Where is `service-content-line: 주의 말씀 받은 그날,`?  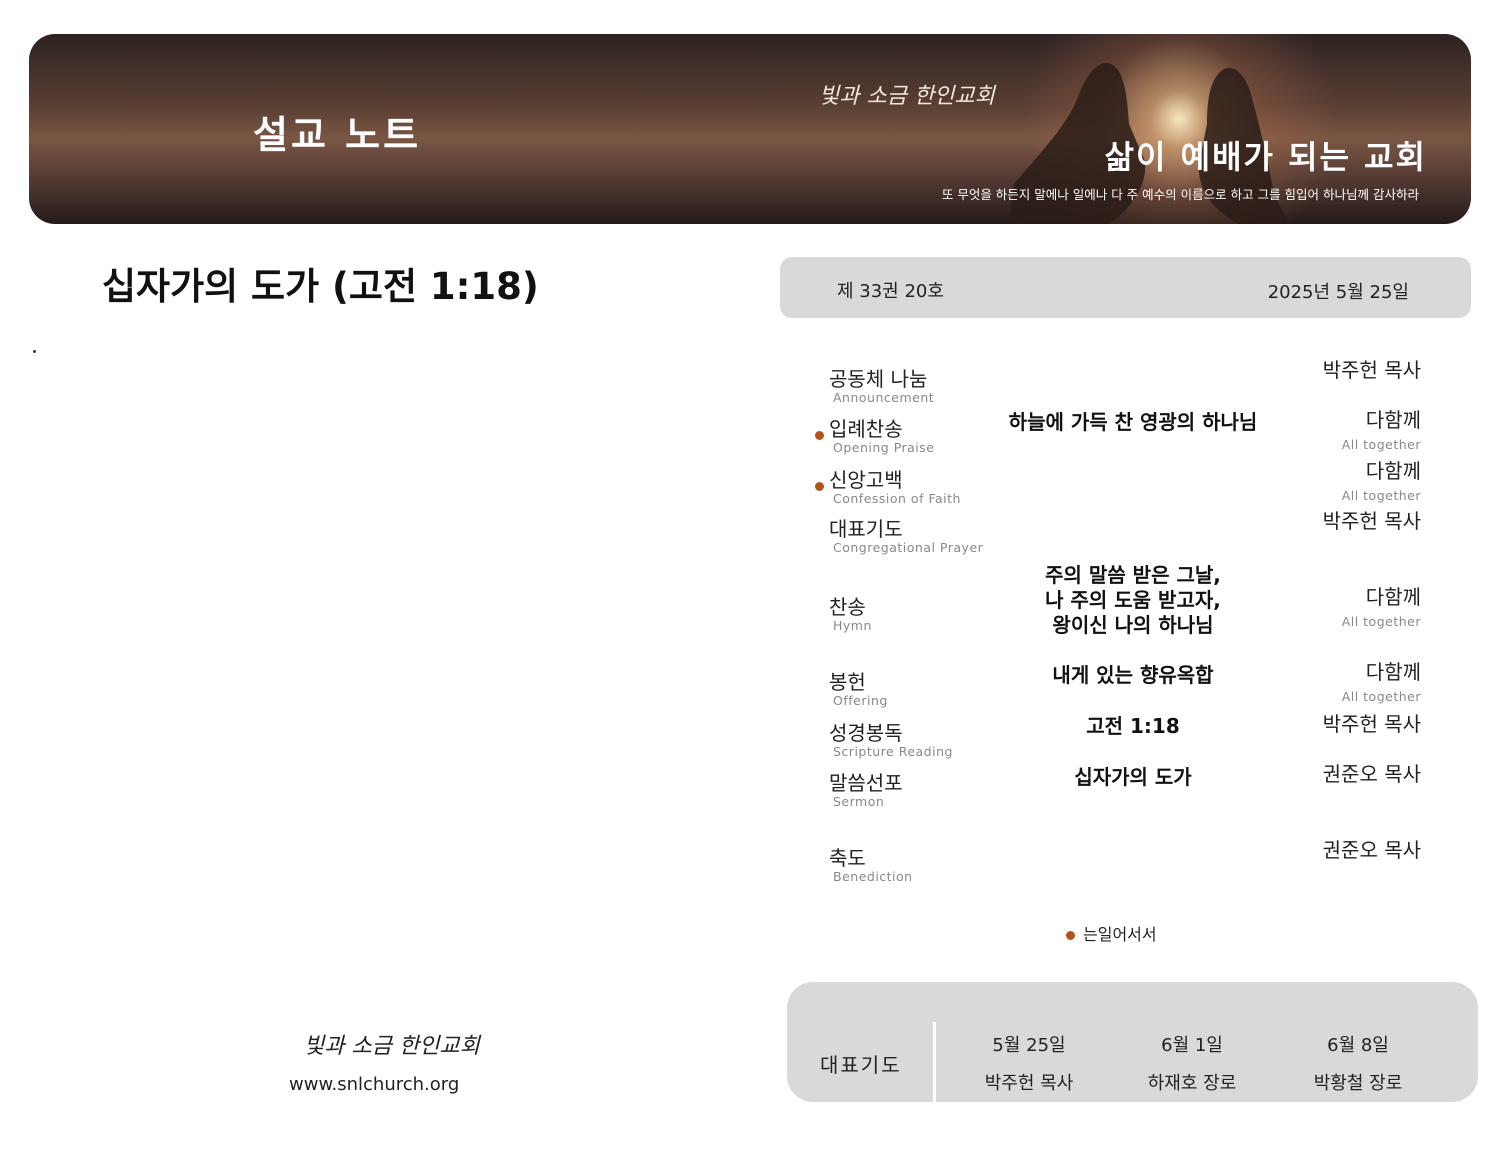
service-content-line: 주의 말씀 받은 그날, is located at coordinates (1133, 575).